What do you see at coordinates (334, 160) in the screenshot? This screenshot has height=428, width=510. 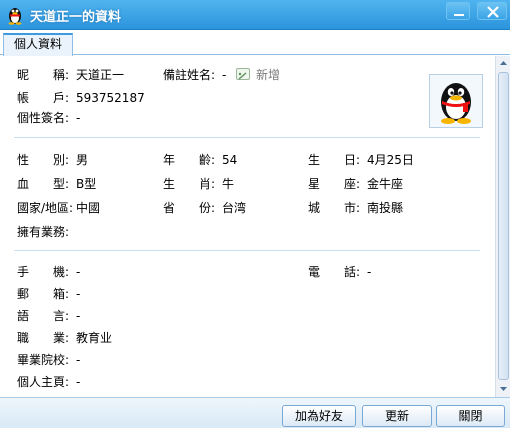 I see `birthday-label: 生 日:` at bounding box center [334, 160].